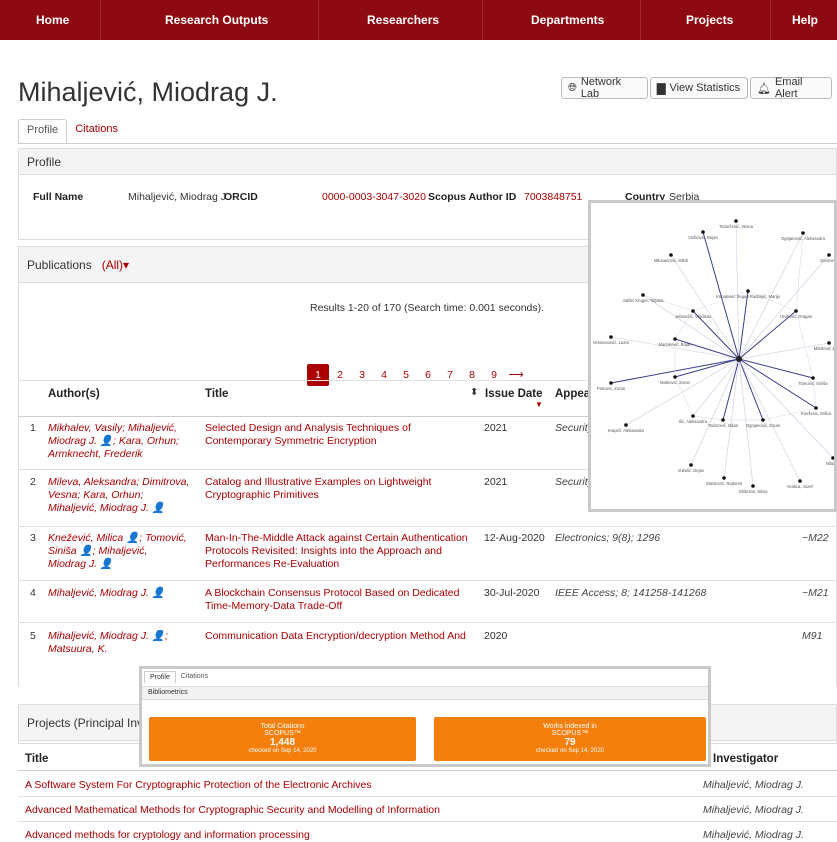  Describe the element at coordinates (403, 20) in the screenshot. I see `nav-researchers: Researchers` at that location.